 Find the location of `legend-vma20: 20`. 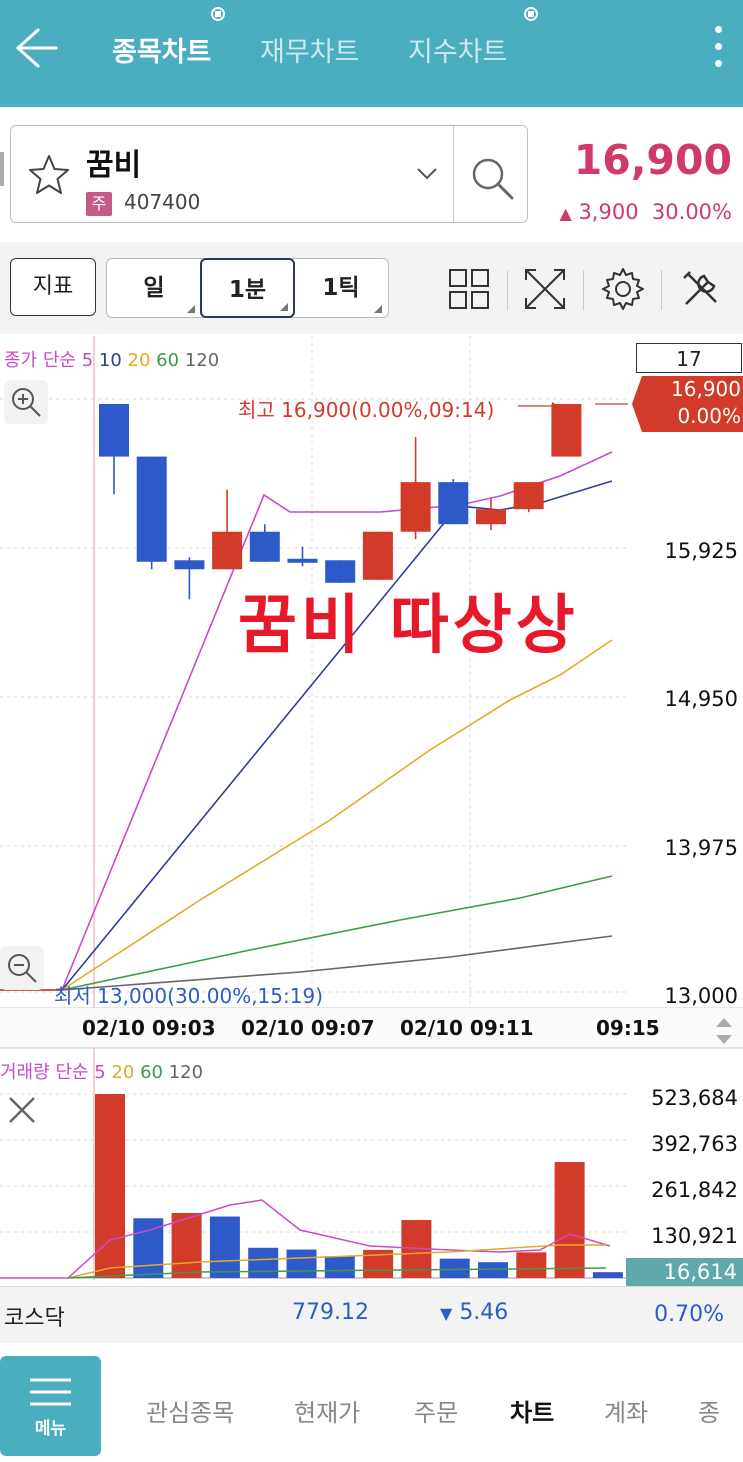

legend-vma20: 20 is located at coordinates (123, 1072).